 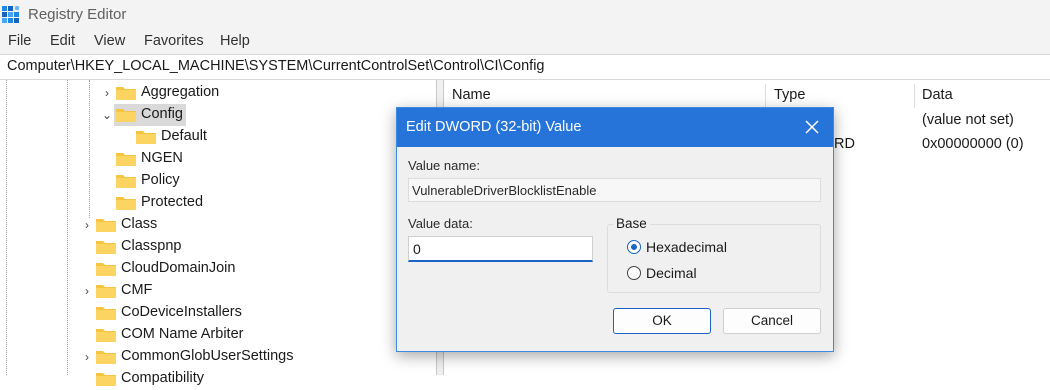 What do you see at coordinates (180, 92) in the screenshot?
I see `tree-item-label: Aggregation` at bounding box center [180, 92].